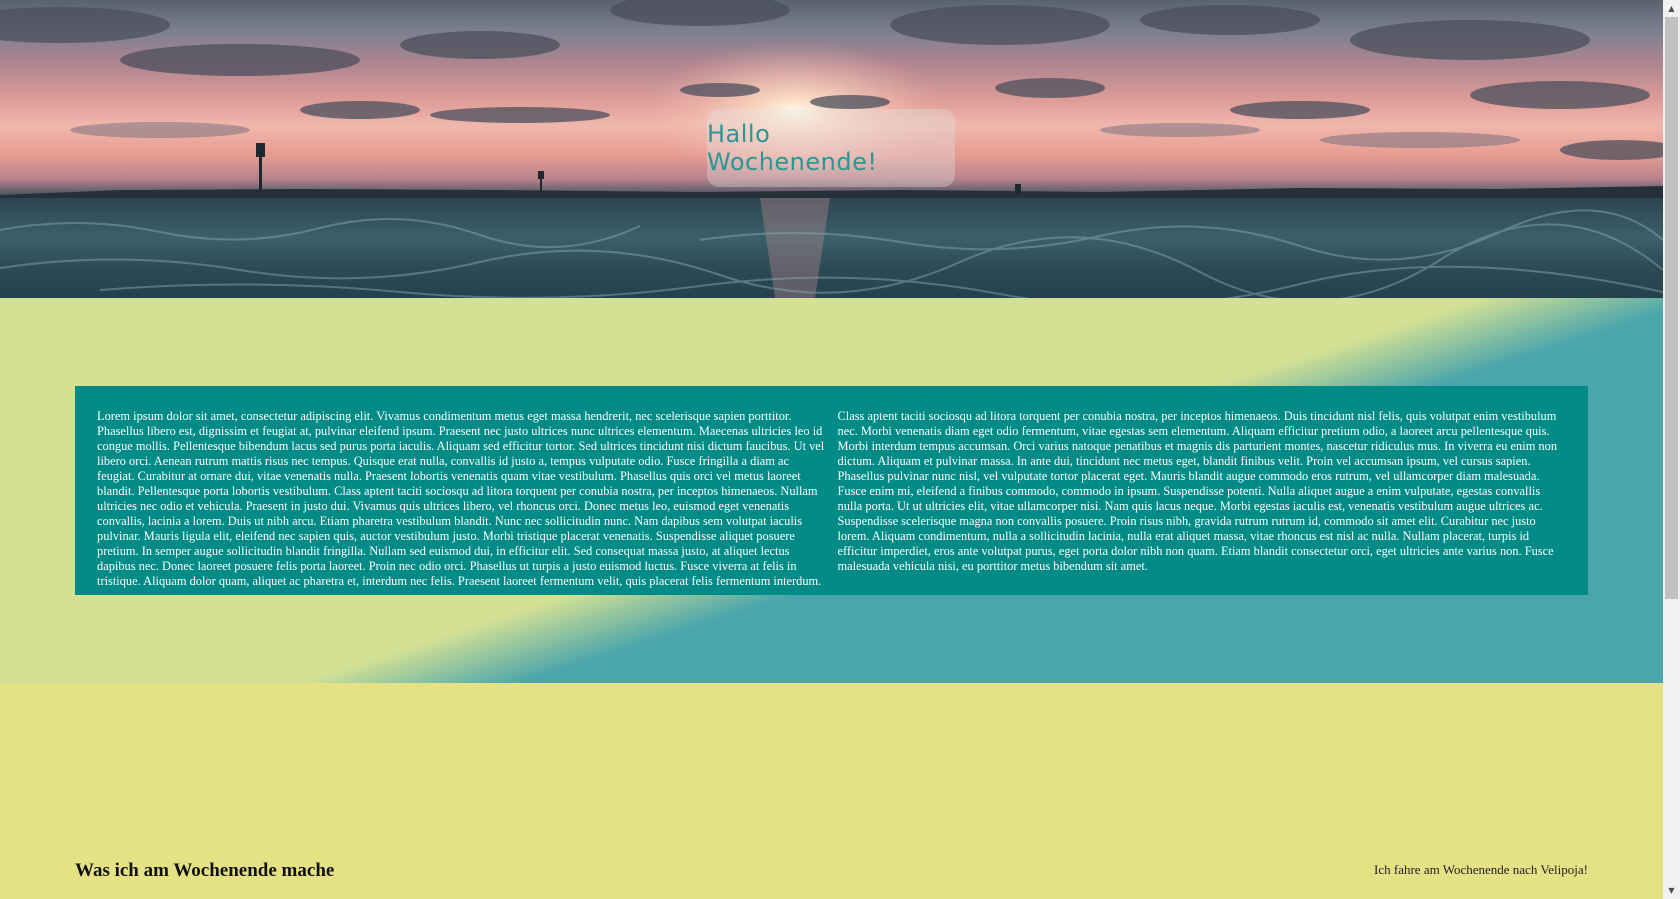 This screenshot has height=899, width=1680. I want to click on scroll-down-arrow-icon: ▼, so click(1671, 890).